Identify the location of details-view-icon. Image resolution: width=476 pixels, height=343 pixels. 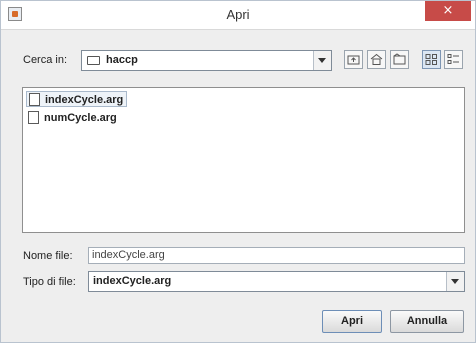
(453, 59).